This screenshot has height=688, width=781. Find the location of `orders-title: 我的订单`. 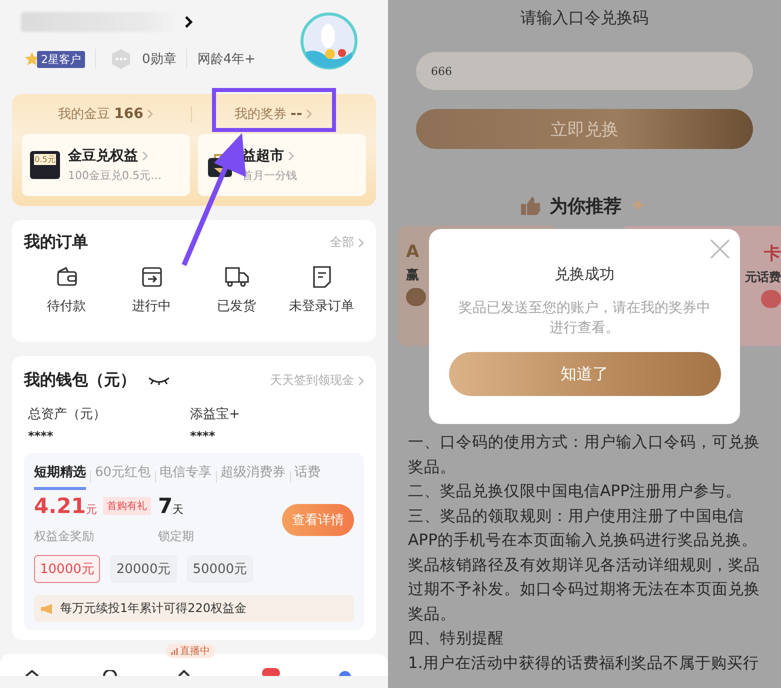

orders-title: 我的订单 is located at coordinates (56, 242).